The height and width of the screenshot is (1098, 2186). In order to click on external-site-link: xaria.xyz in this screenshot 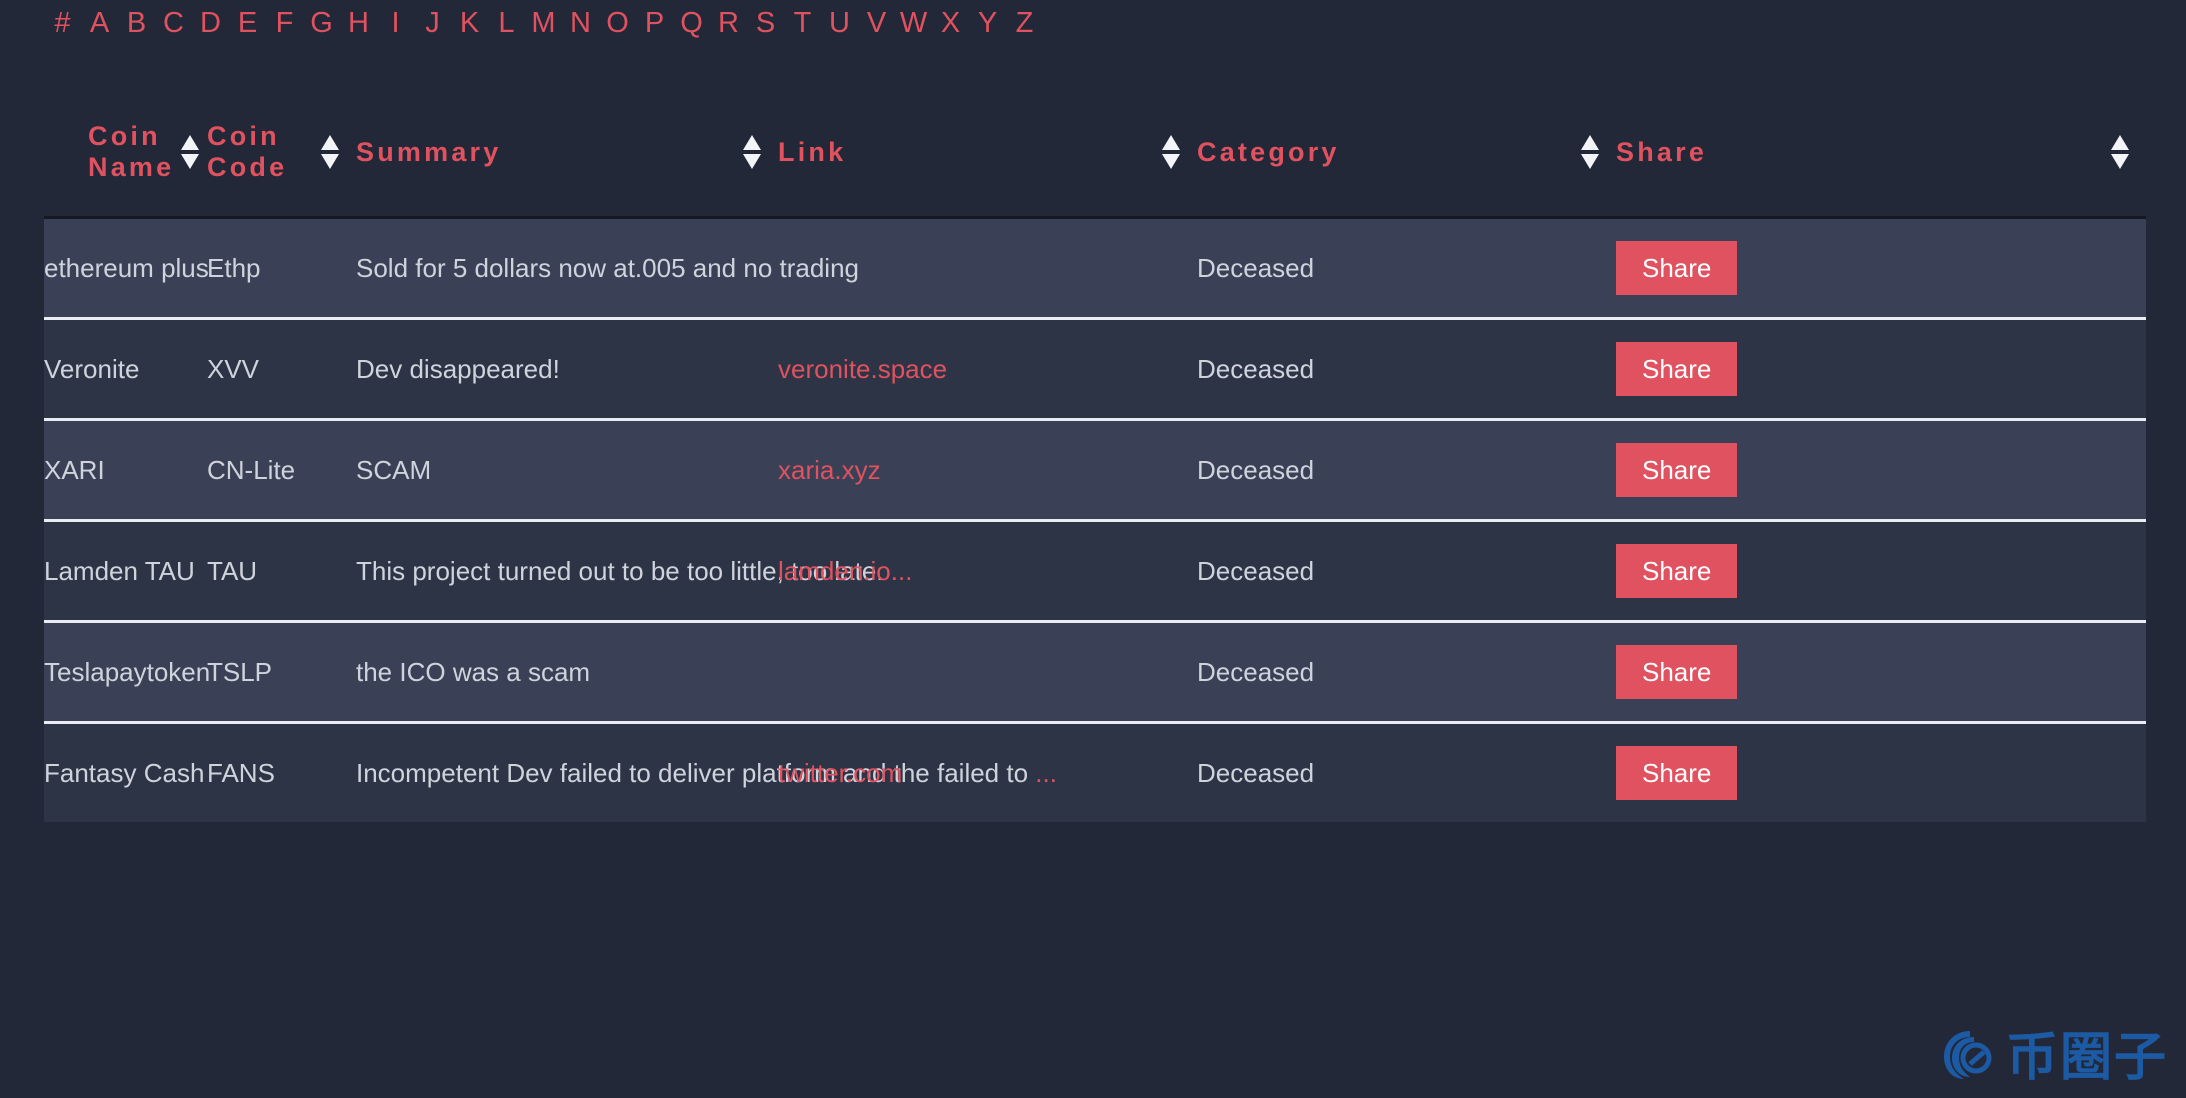, I will do `click(829, 470)`.